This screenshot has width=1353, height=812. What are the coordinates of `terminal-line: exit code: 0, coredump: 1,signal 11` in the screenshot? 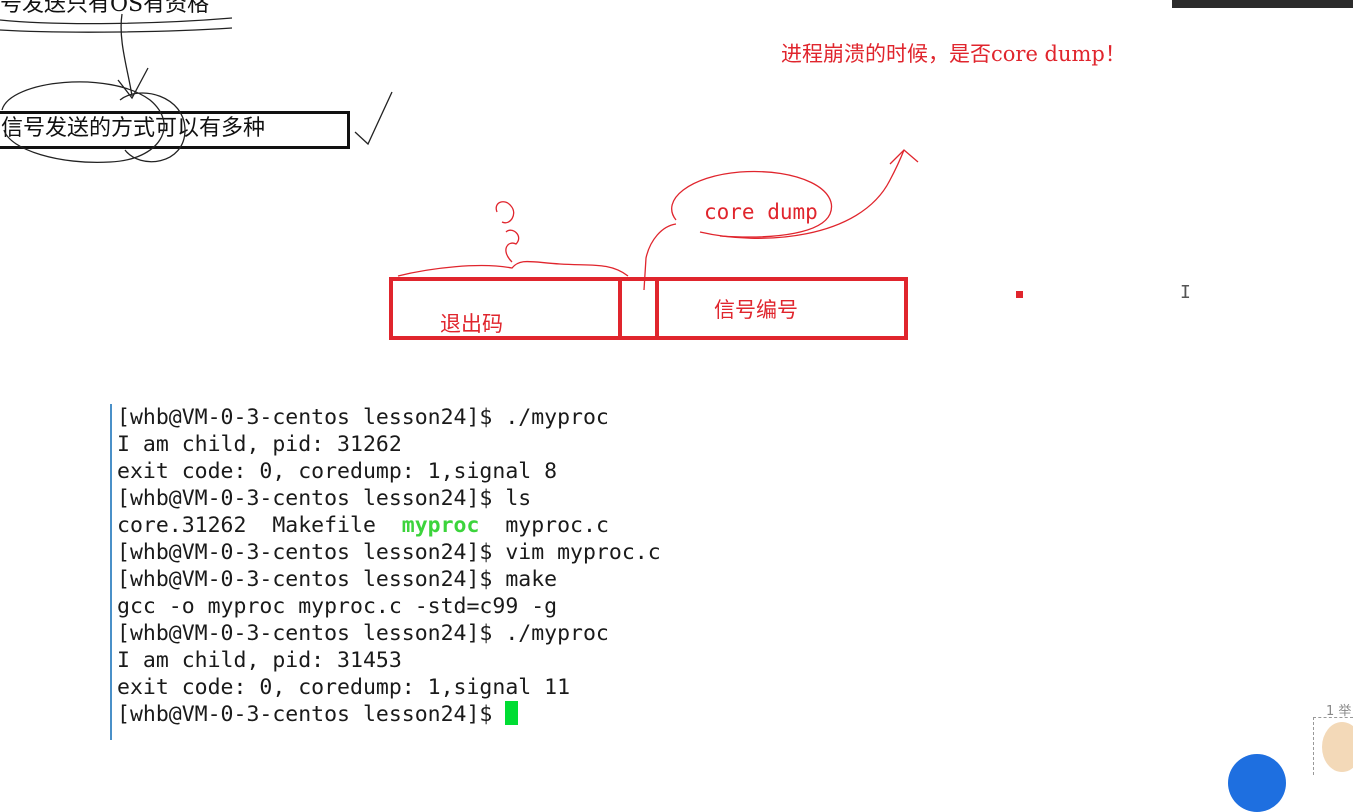 It's located at (344, 687).